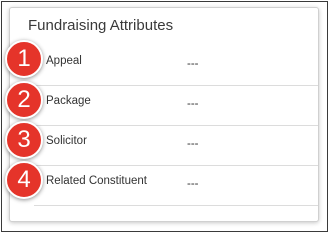 The height and width of the screenshot is (240, 331). What do you see at coordinates (193, 144) in the screenshot?
I see `field-value-solicitor: ---` at bounding box center [193, 144].